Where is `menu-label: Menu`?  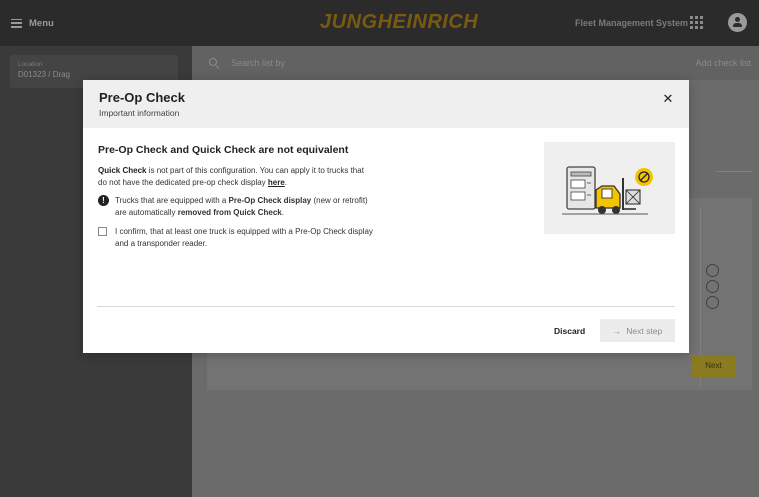
menu-label: Menu is located at coordinates (41, 23).